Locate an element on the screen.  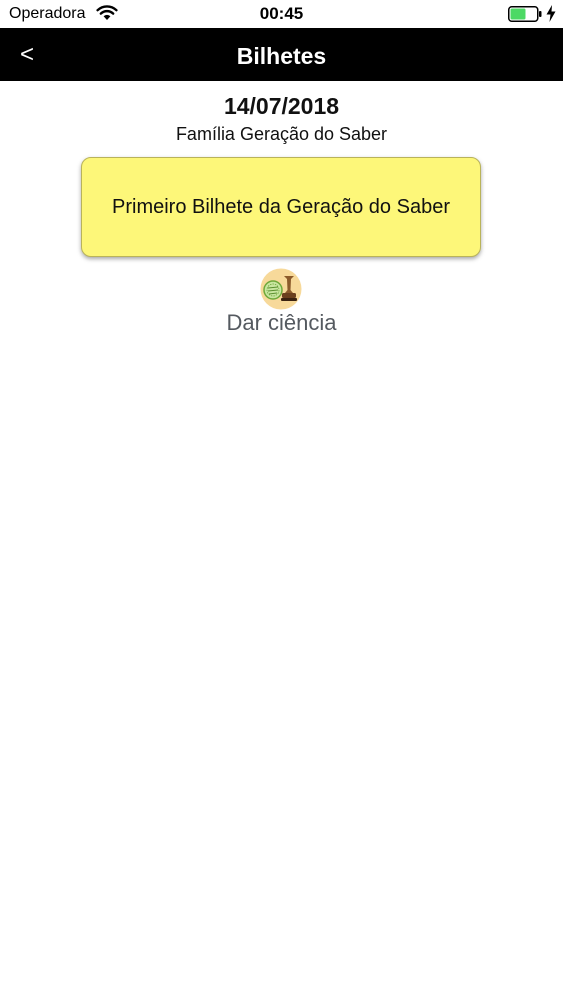
note-card: Primeiro Bilhete da Geração do Saber is located at coordinates (281, 207).